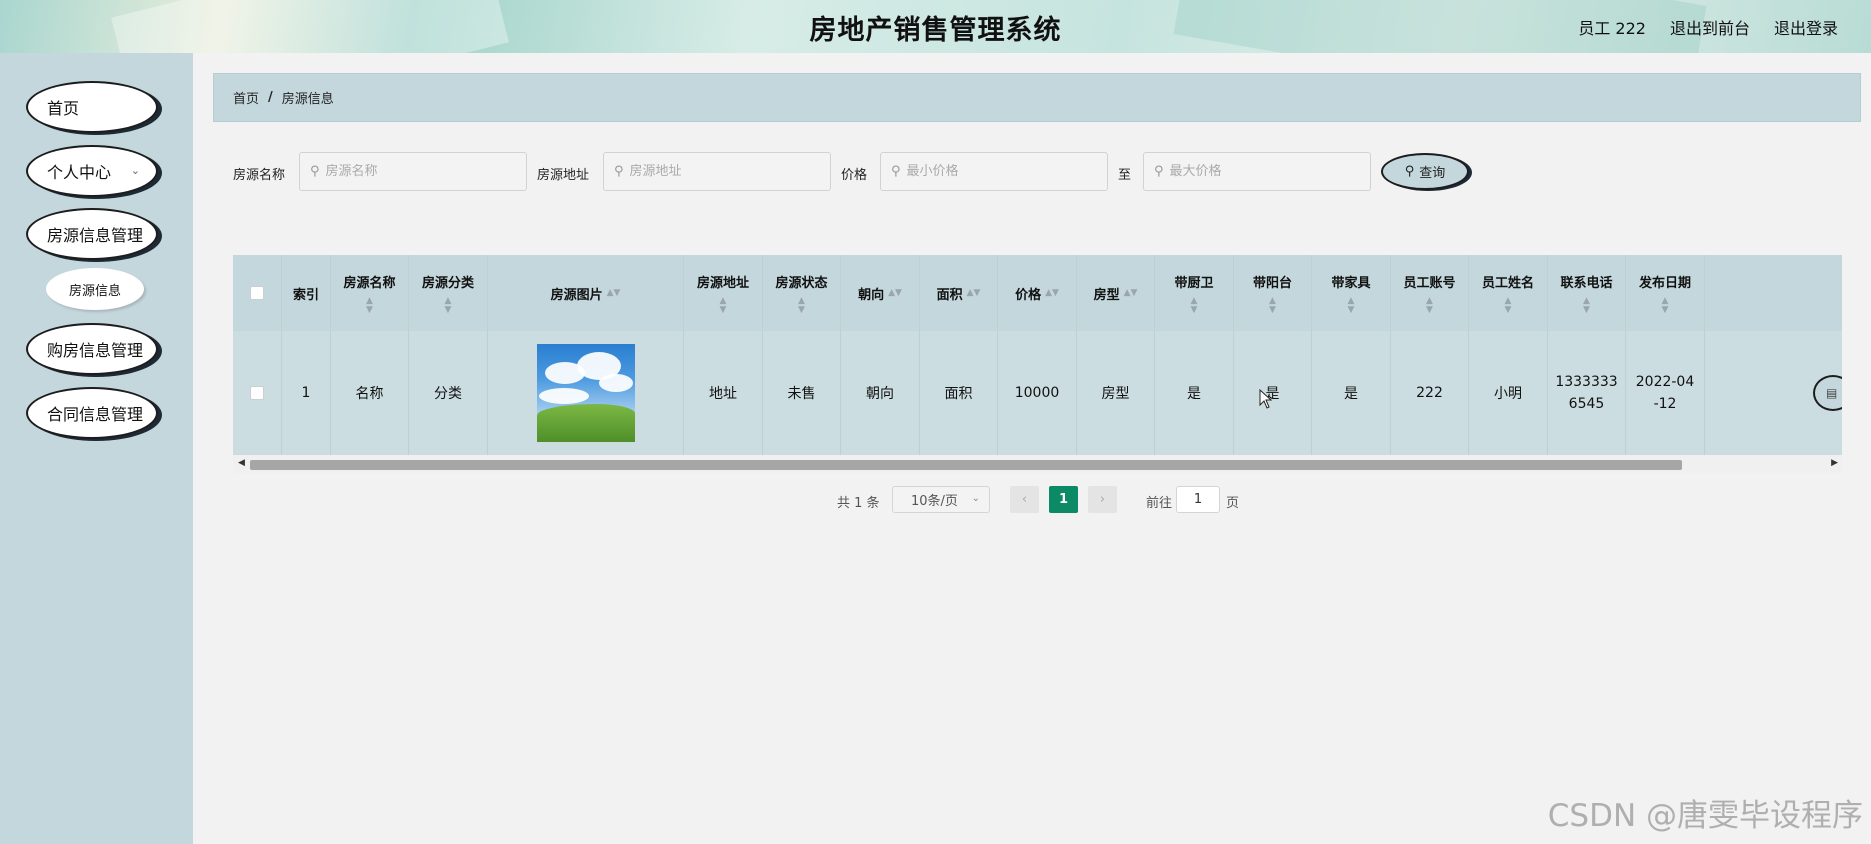 This screenshot has height=844, width=1871. What do you see at coordinates (1425, 171) in the screenshot?
I see `query-button: ⚲ 查询` at bounding box center [1425, 171].